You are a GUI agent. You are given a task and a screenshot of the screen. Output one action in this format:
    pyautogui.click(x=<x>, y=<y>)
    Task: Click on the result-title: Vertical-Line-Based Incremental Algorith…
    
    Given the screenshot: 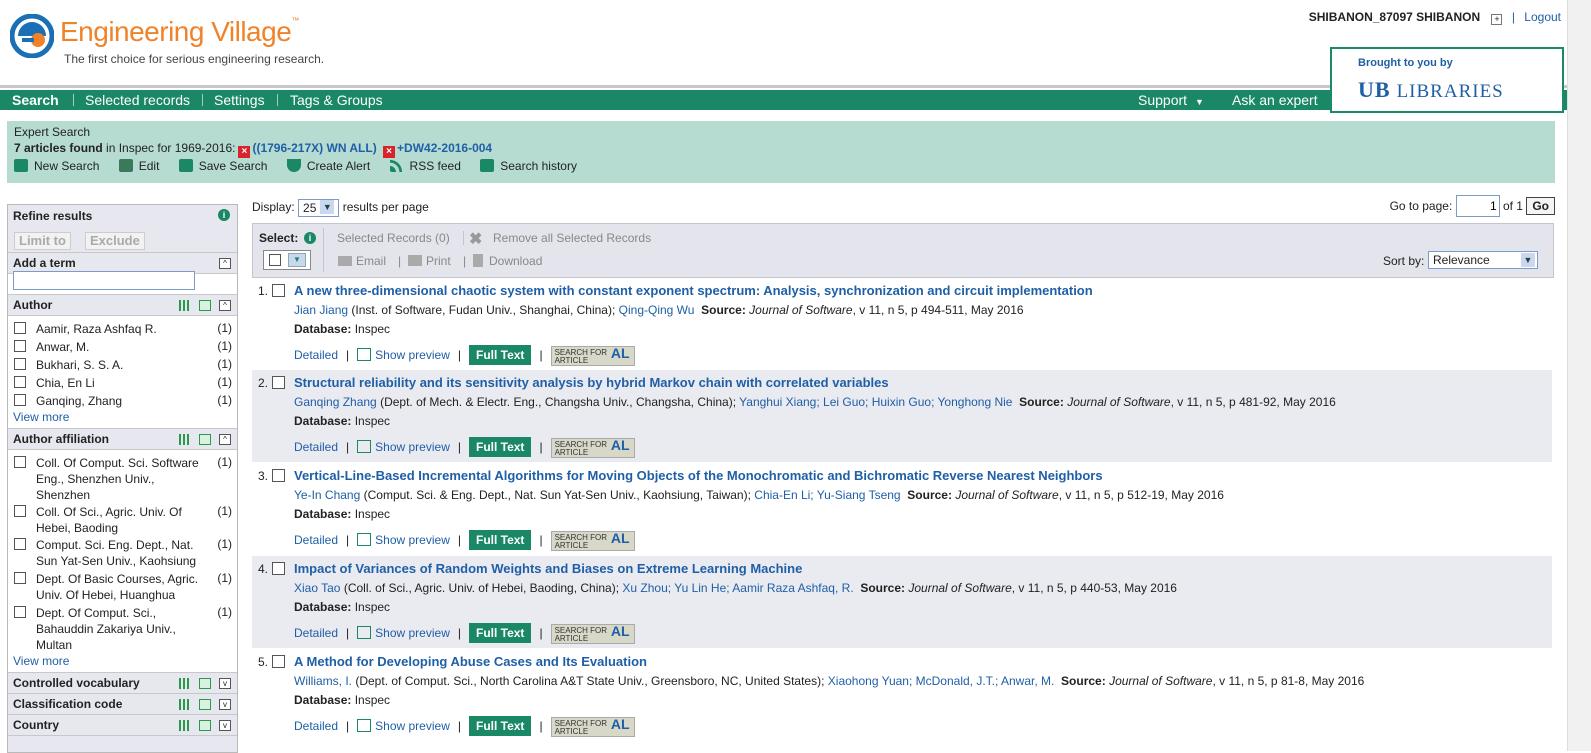 What is the action you would take?
    pyautogui.click(x=698, y=475)
    